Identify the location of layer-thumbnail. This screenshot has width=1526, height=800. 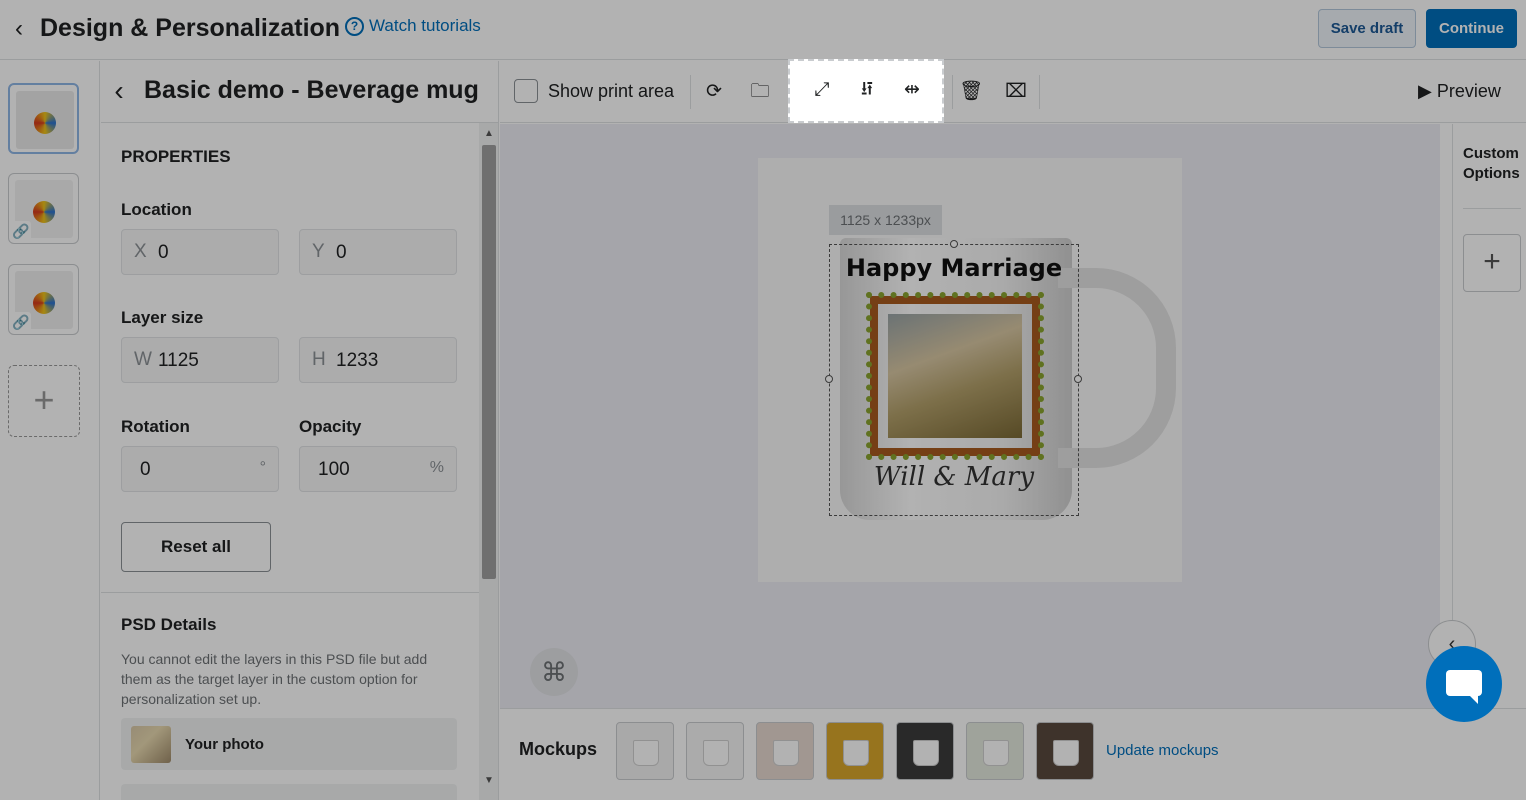
(151, 744).